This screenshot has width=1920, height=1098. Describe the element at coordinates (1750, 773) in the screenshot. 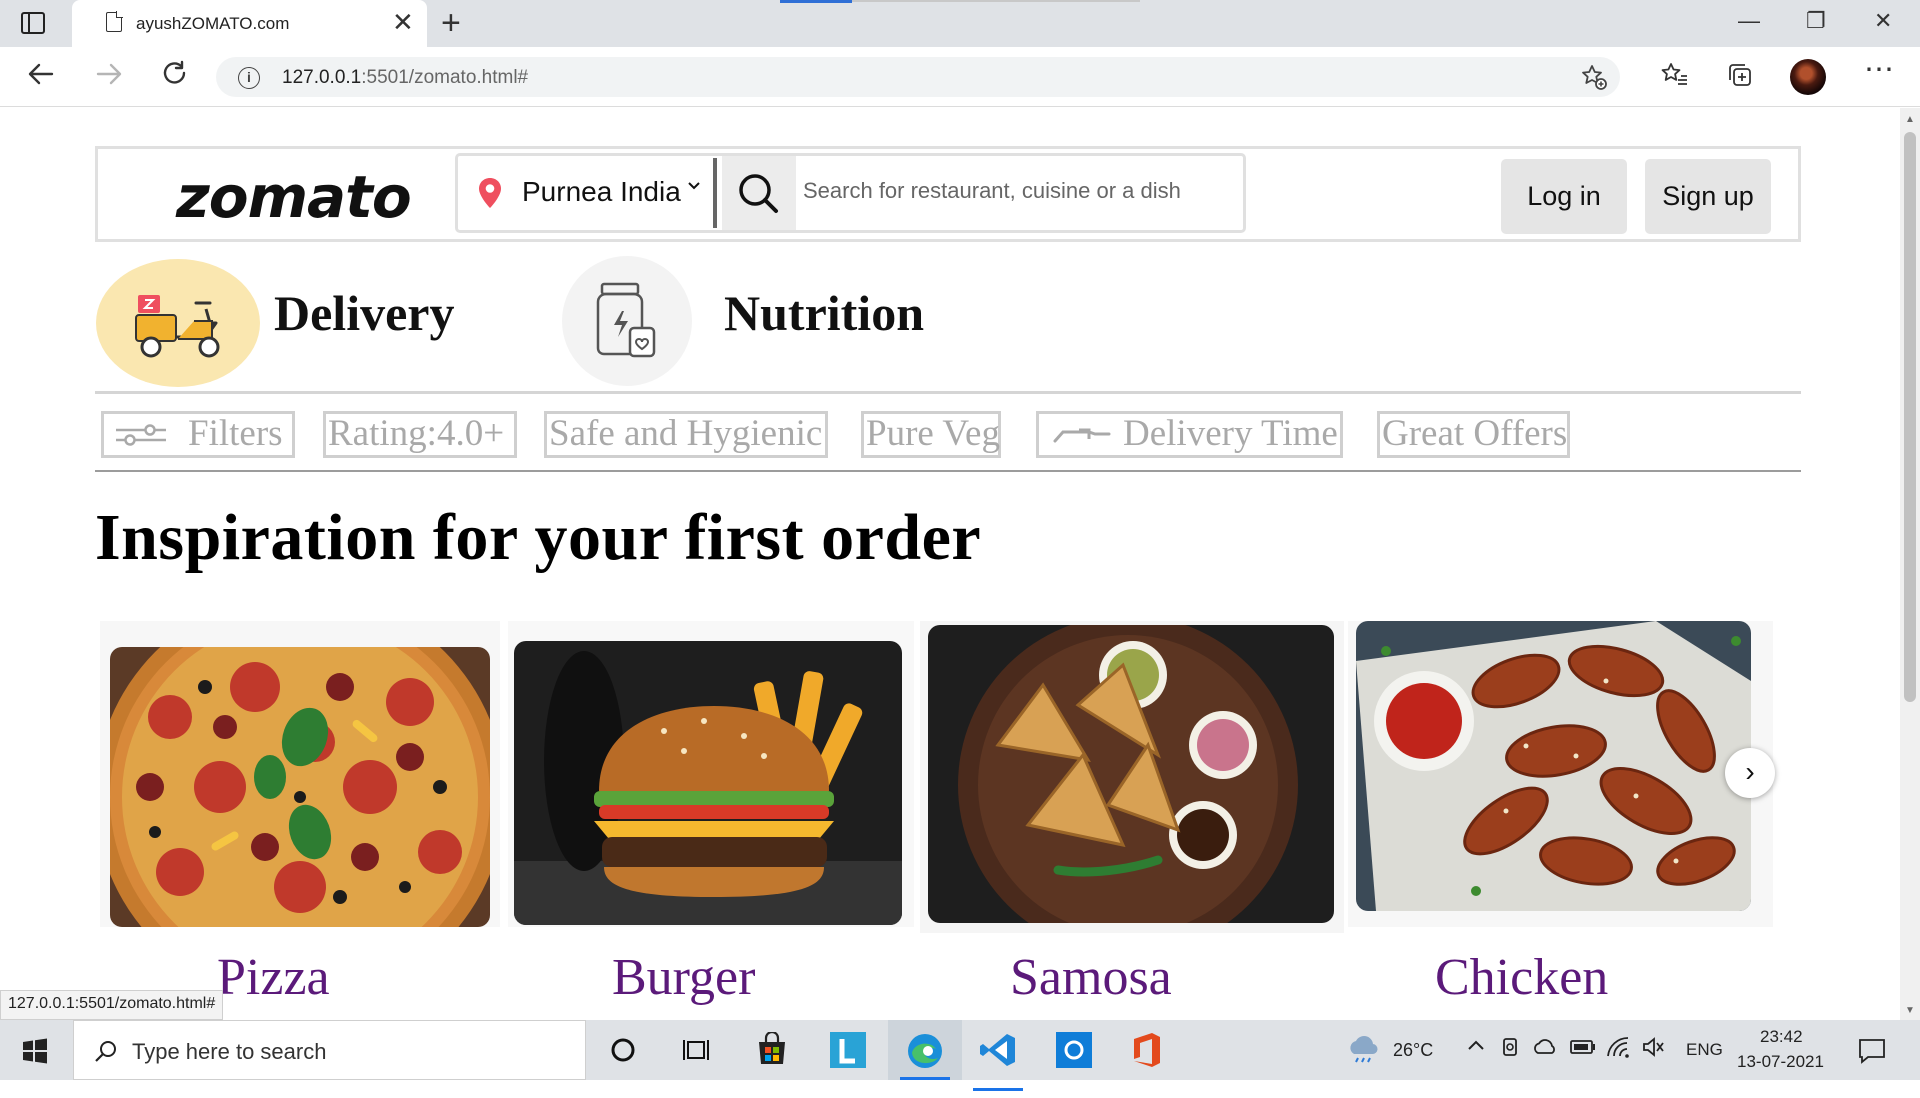

I see `carousel-next-button: ›` at that location.